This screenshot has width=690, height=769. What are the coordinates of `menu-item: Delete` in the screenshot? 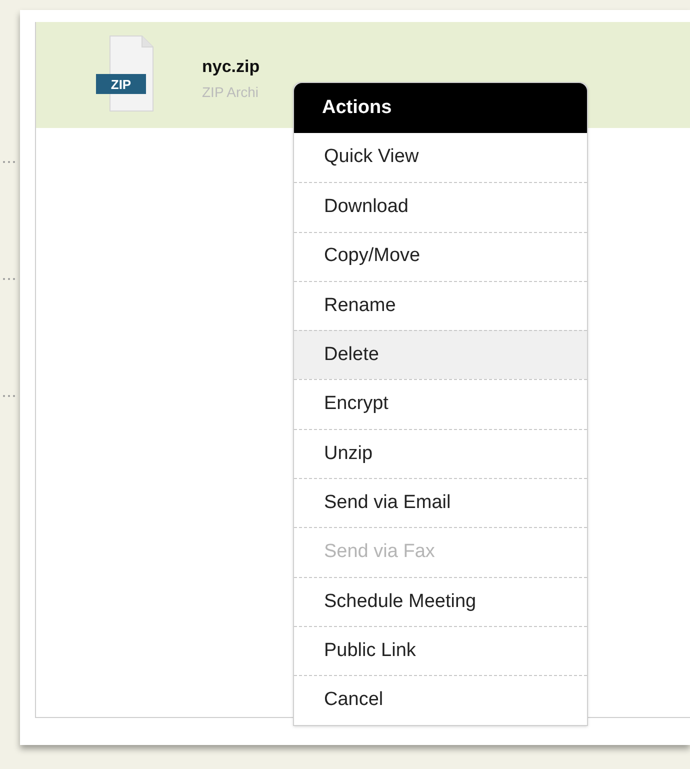 It's located at (440, 355).